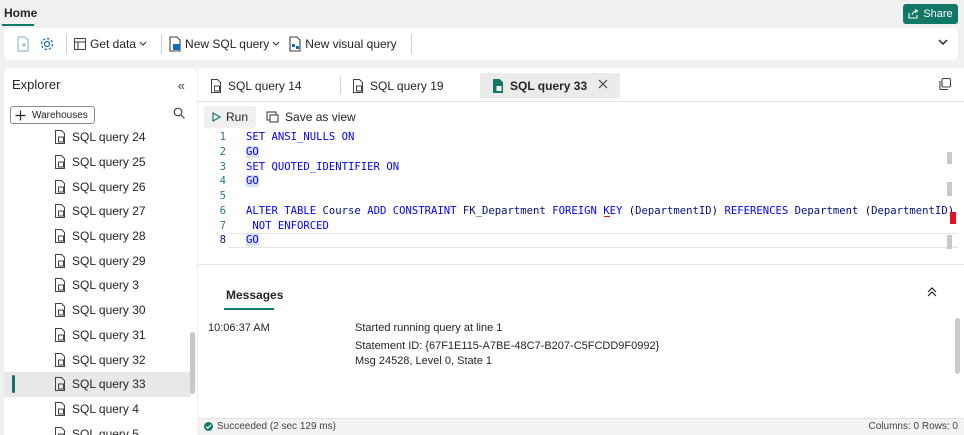 This screenshot has width=964, height=435. I want to click on tree-item-sql-query-26: SQL query 26, so click(97, 186).